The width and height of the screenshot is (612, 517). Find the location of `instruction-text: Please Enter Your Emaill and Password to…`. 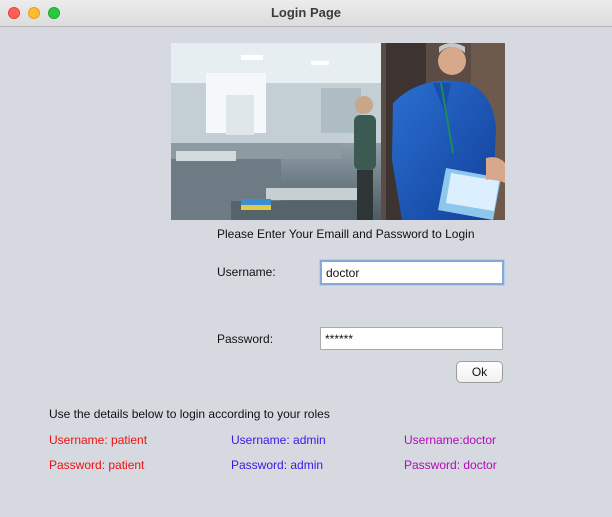

instruction-text: Please Enter Your Emaill and Password to… is located at coordinates (346, 234).